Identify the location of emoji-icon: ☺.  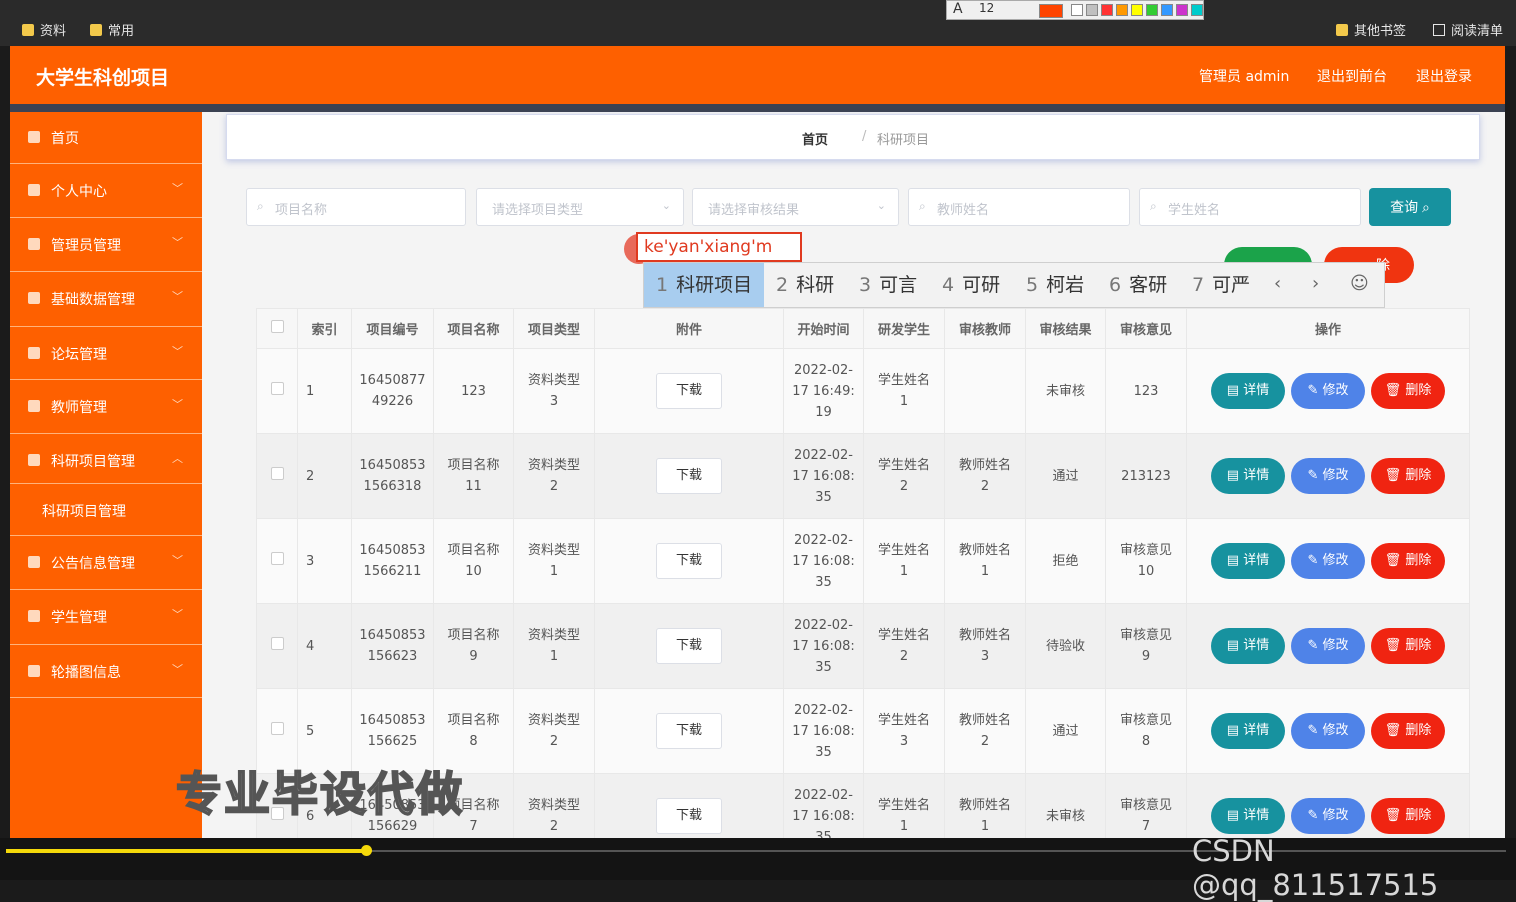
(1359, 283).